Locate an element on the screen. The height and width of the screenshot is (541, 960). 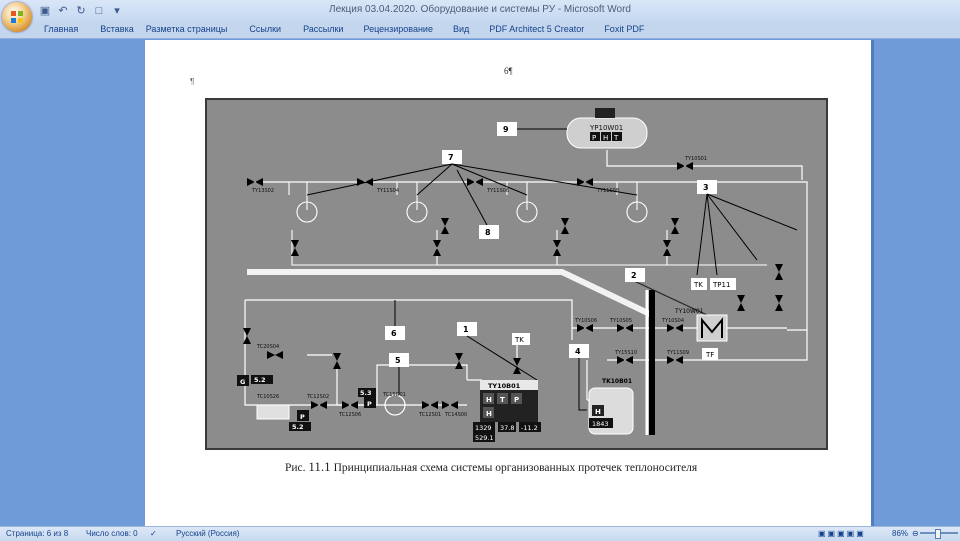
callout-4: 4 is located at coordinates (578, 351).